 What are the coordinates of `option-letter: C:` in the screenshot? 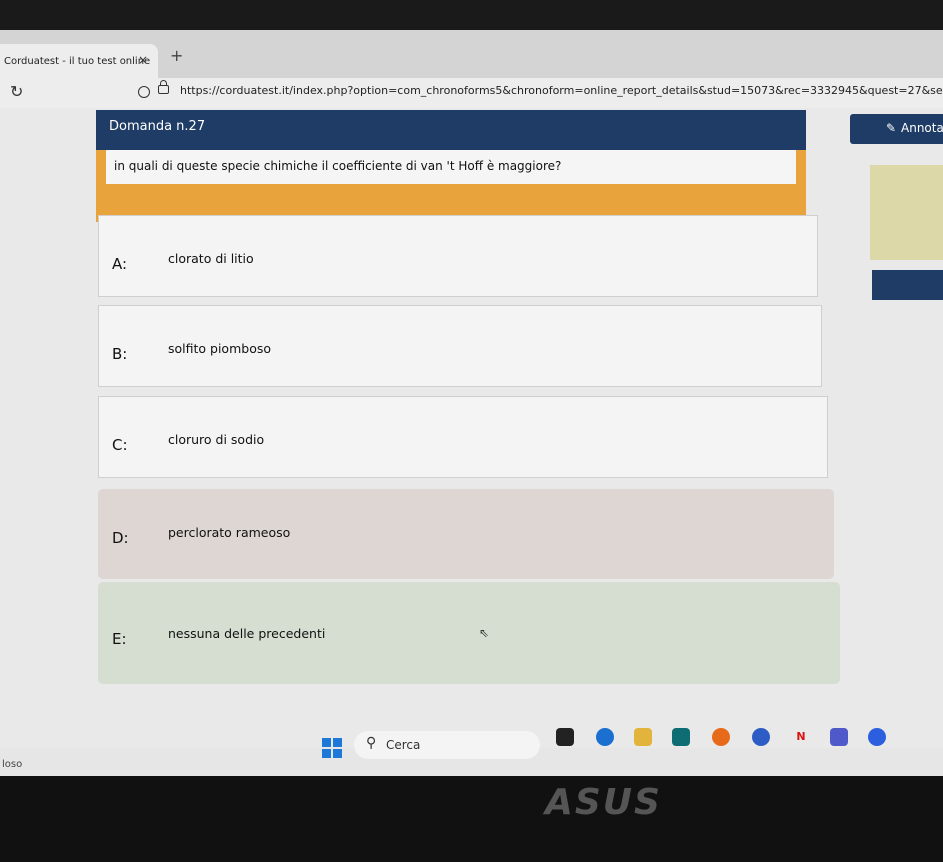 It's located at (120, 445).